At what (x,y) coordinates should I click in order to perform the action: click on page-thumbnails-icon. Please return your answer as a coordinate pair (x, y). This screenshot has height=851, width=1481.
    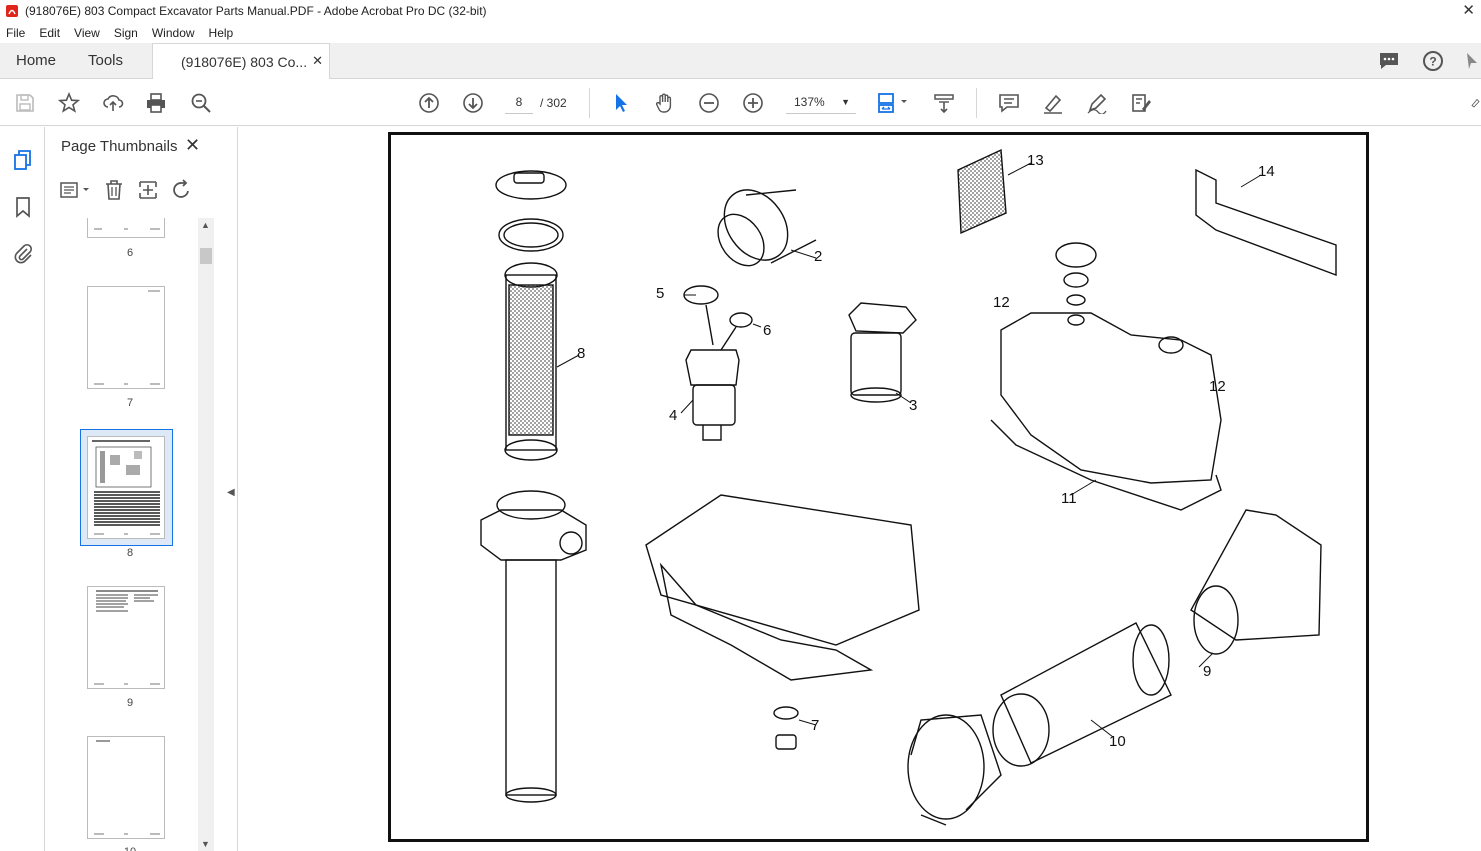
    Looking at the image, I should click on (23, 160).